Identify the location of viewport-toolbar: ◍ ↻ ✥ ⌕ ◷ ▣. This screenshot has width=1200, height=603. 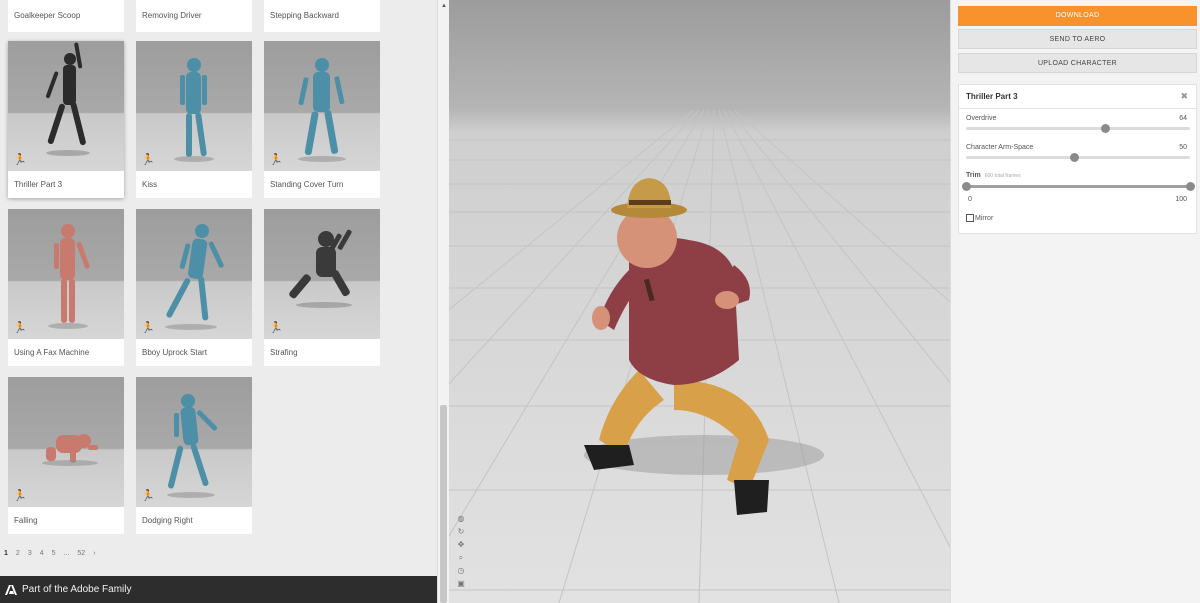
(461, 553).